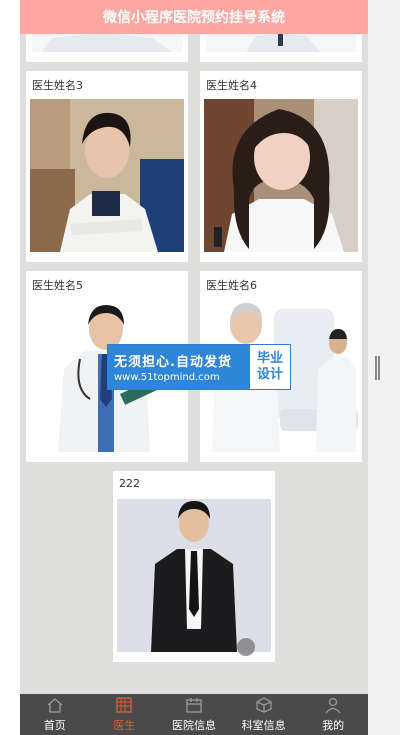 The height and width of the screenshot is (735, 400). I want to click on watermark-right1: 毕业, so click(269, 358).